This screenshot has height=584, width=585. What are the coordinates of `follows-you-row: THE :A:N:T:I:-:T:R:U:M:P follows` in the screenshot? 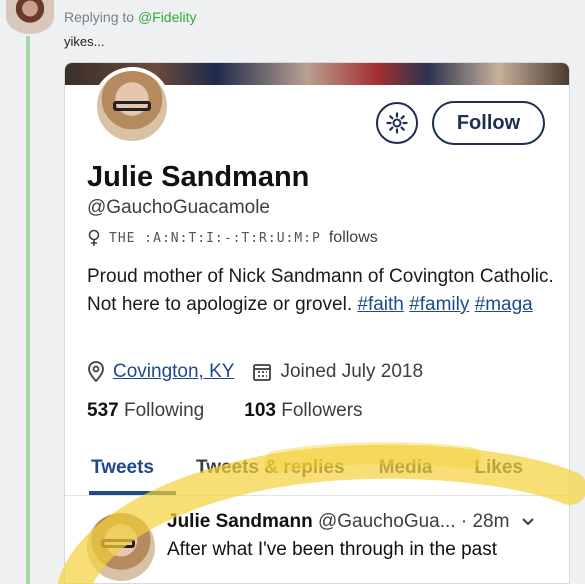 It's located at (232, 238).